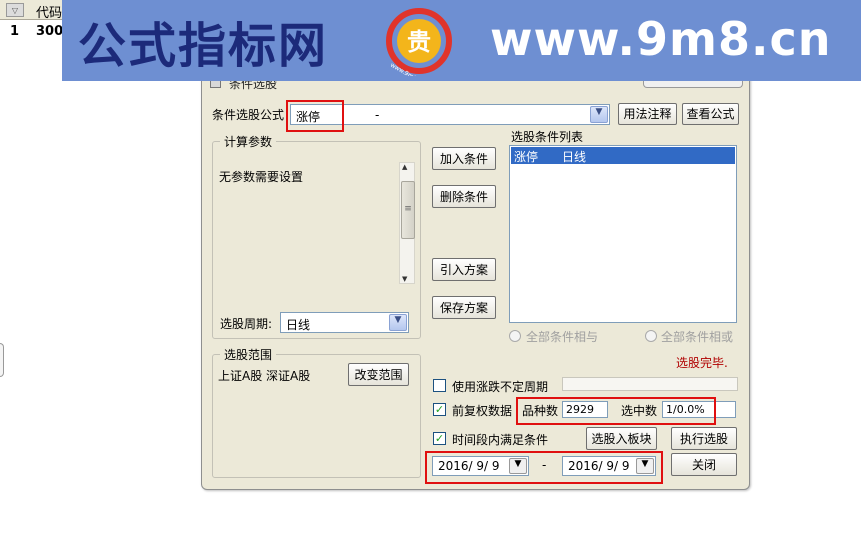 Image resolution: width=861 pixels, height=556 pixels. I want to click on scroll-thumb: ≡, so click(408, 210).